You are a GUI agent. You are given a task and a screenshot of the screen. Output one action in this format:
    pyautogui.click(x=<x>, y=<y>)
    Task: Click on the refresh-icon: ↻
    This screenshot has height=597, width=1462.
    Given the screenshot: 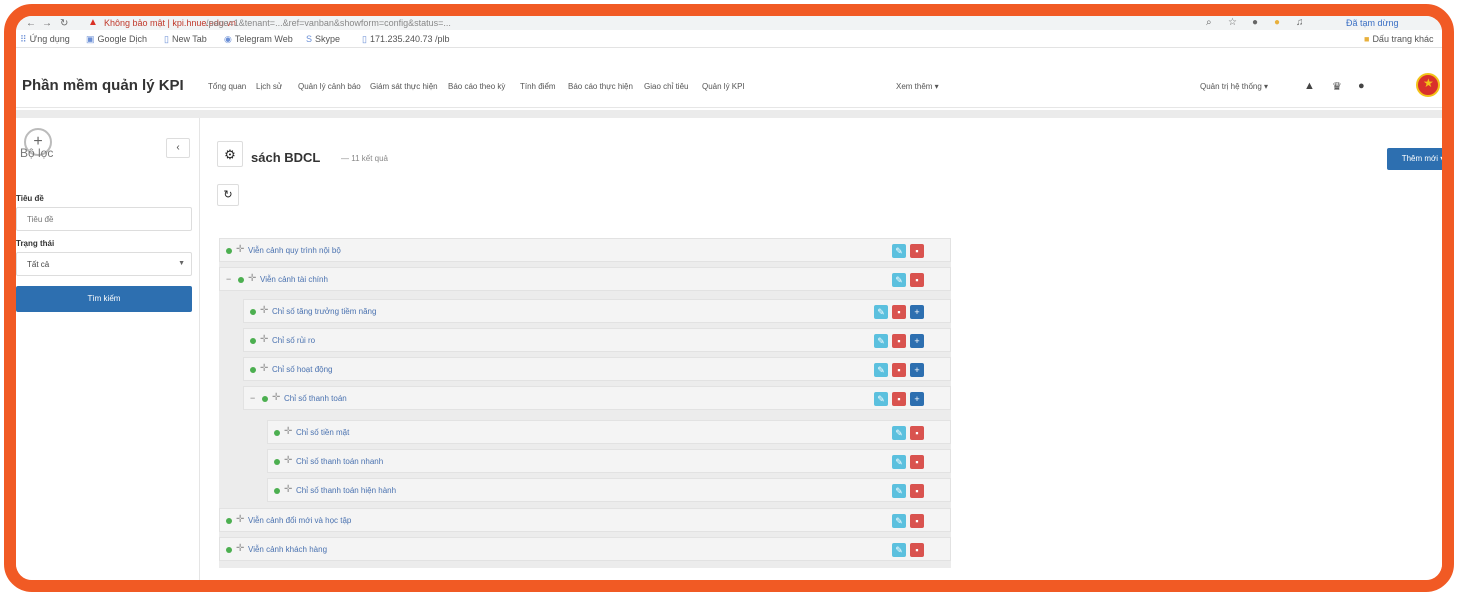 What is the action you would take?
    pyautogui.click(x=228, y=195)
    